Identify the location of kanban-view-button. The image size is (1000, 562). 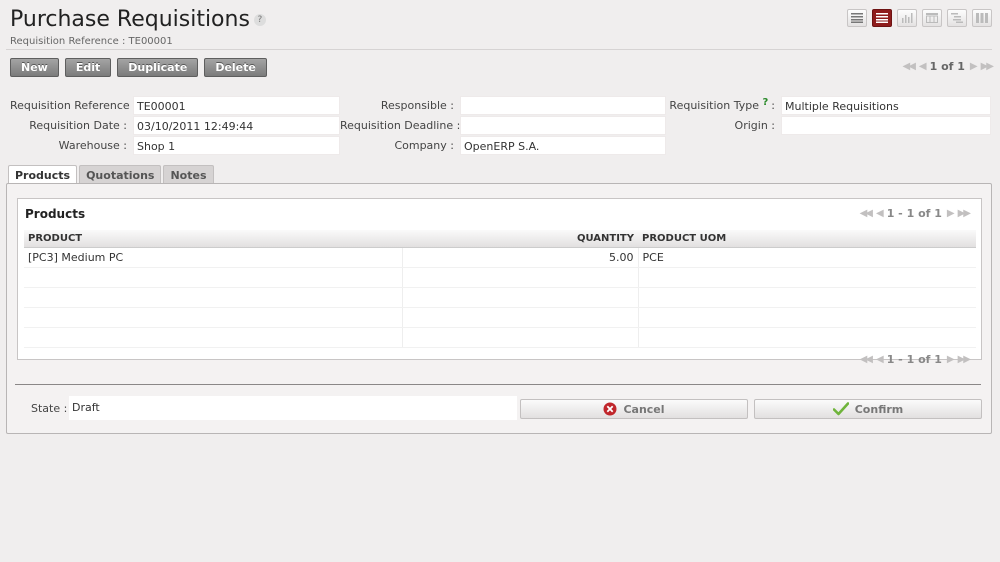
(982, 18).